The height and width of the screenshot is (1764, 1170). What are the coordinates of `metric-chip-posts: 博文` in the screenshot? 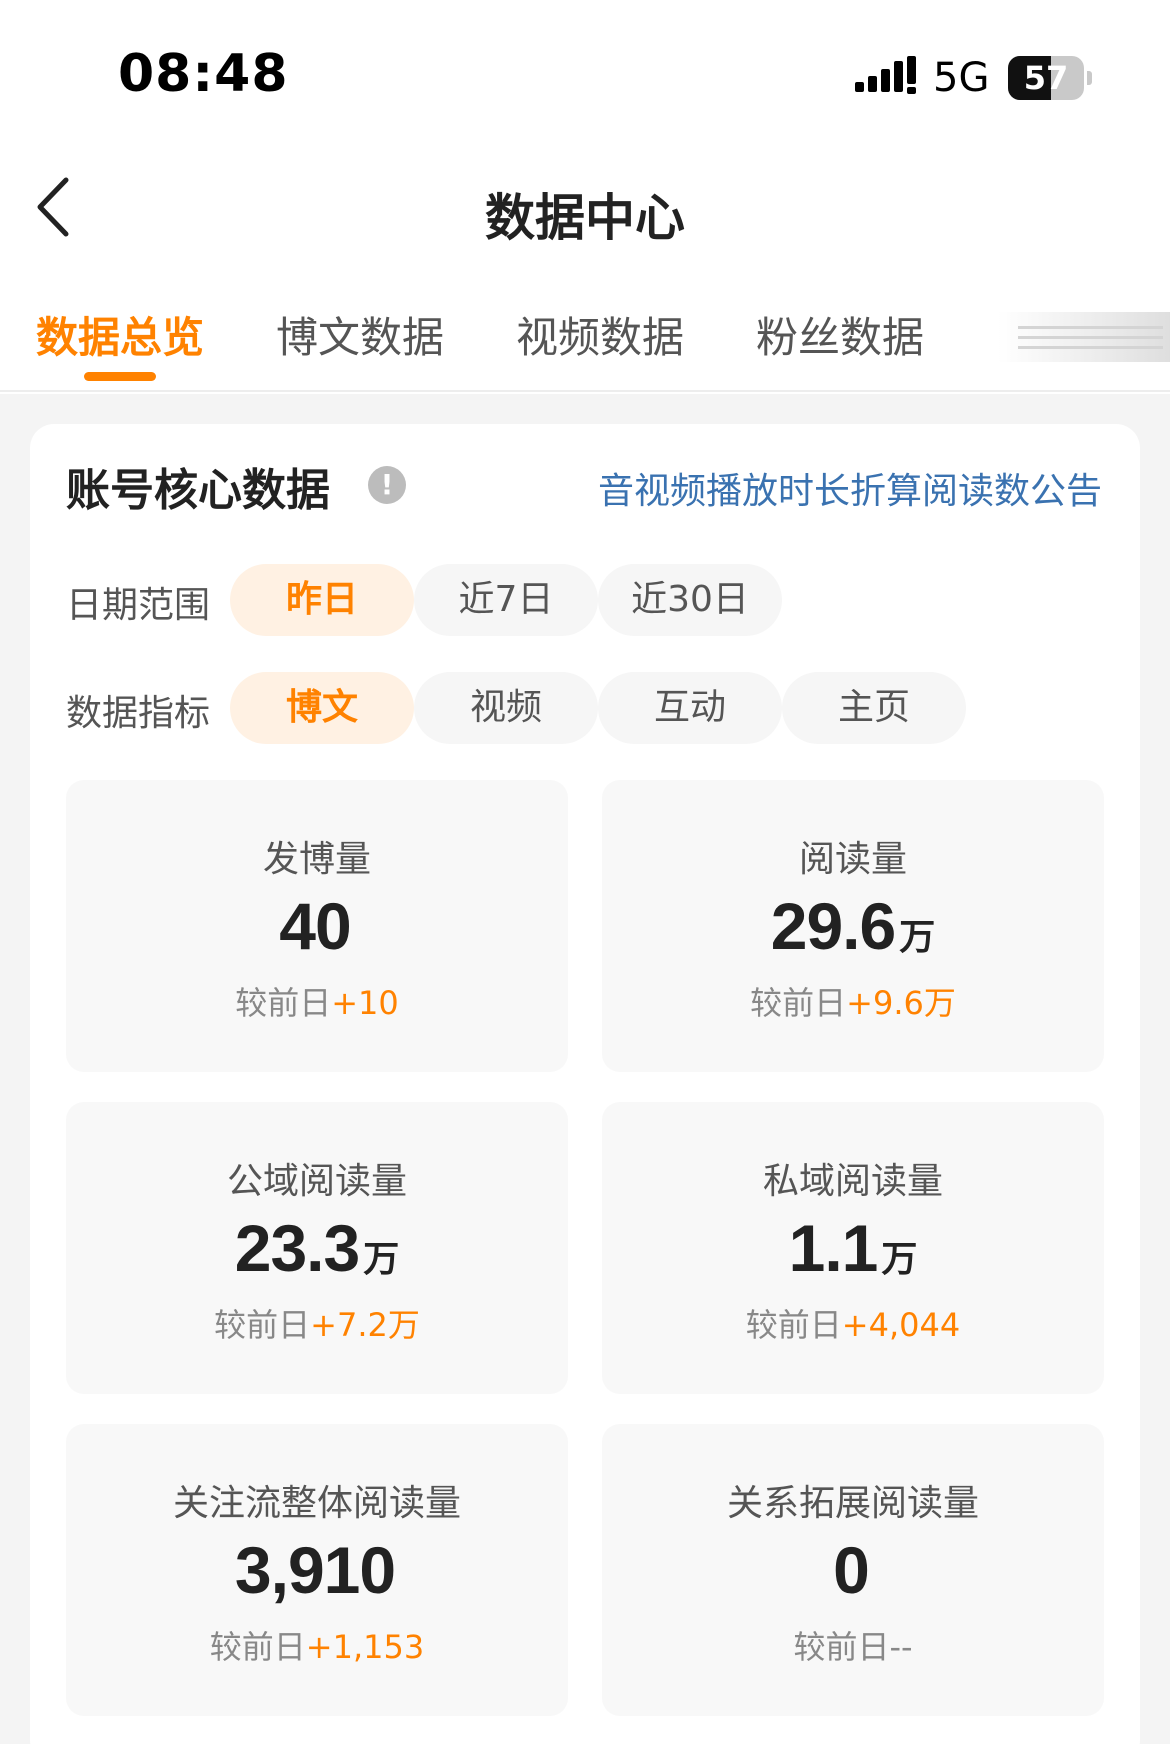 It's located at (322, 708).